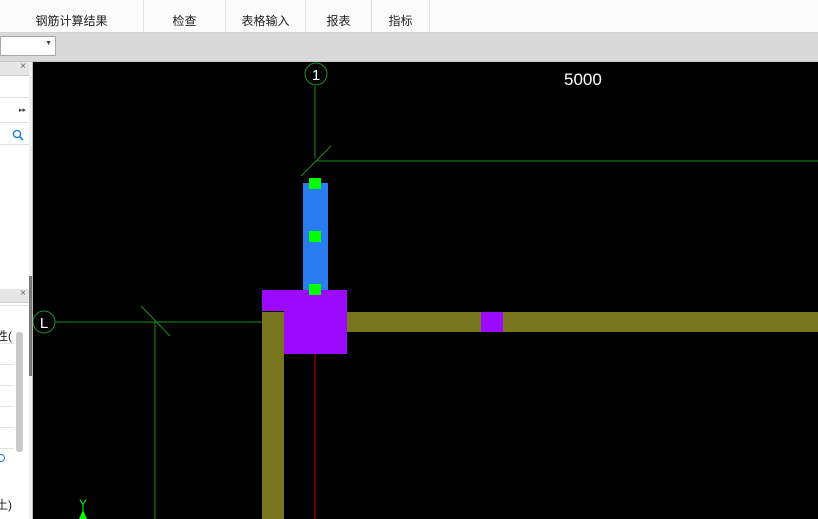 This screenshot has height=519, width=818. Describe the element at coordinates (28, 46) in the screenshot. I see `floor-select-combo: ▼` at that location.